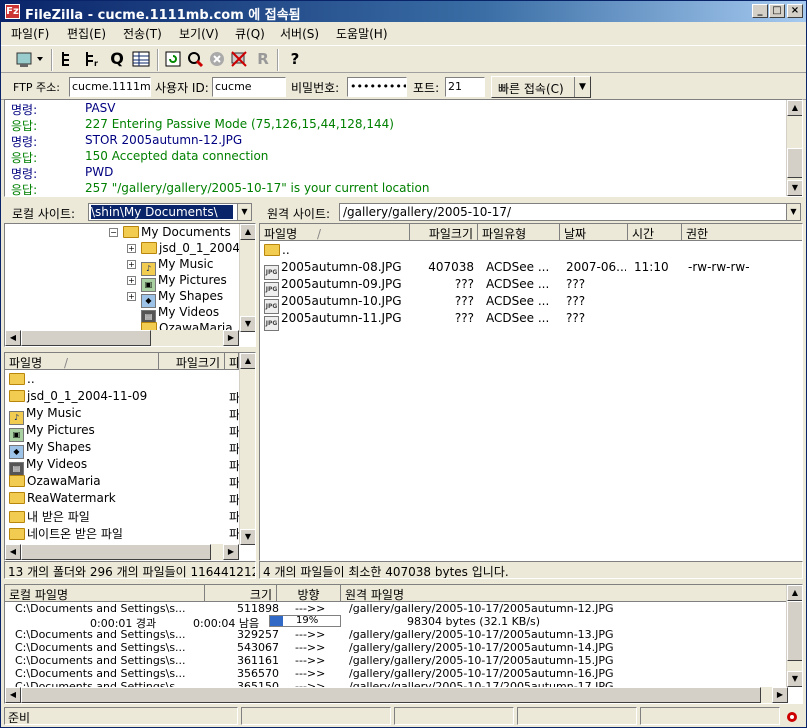  I want to click on menu-transfer: 전송(T), so click(142, 33).